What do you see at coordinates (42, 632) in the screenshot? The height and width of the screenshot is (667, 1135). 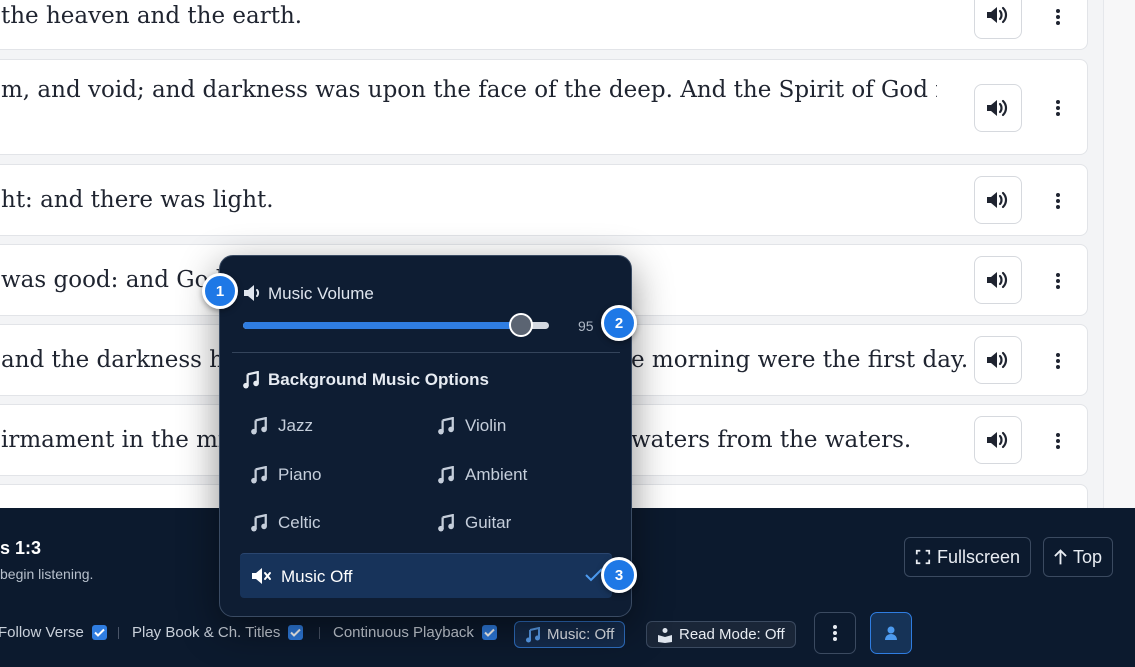 I see `follow-verse-label: Follow Verse` at bounding box center [42, 632].